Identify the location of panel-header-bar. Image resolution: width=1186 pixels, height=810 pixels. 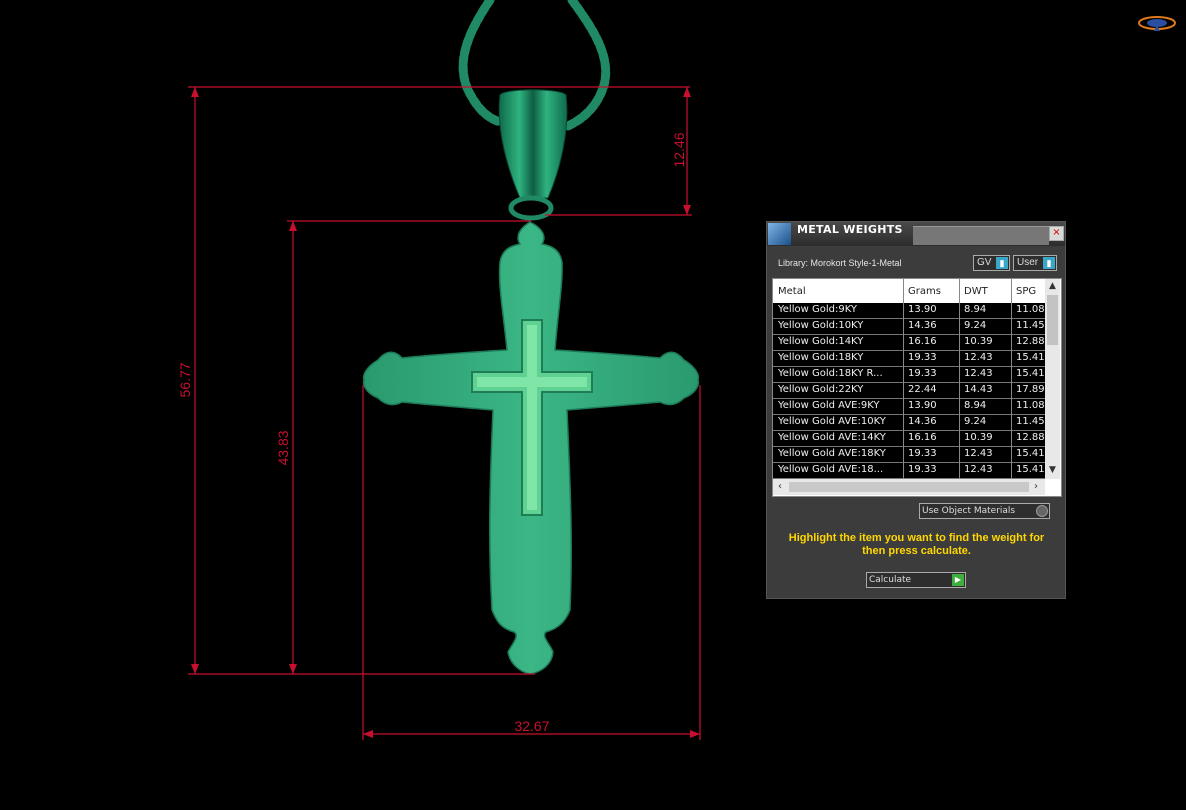
(981, 235).